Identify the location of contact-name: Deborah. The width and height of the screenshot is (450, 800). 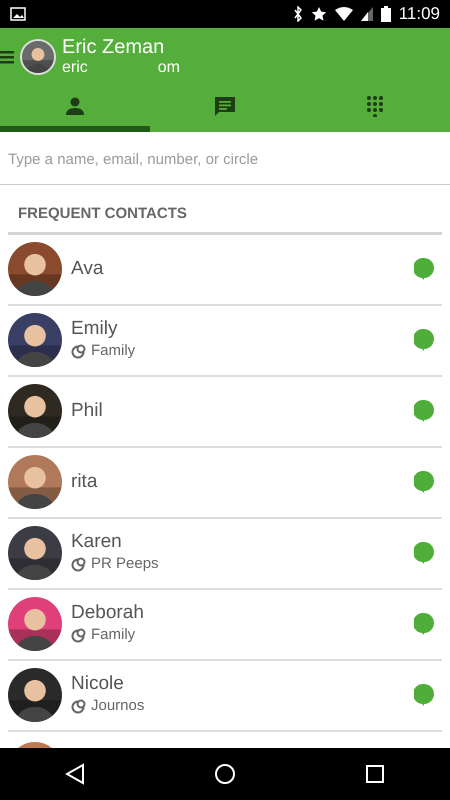
(108, 613).